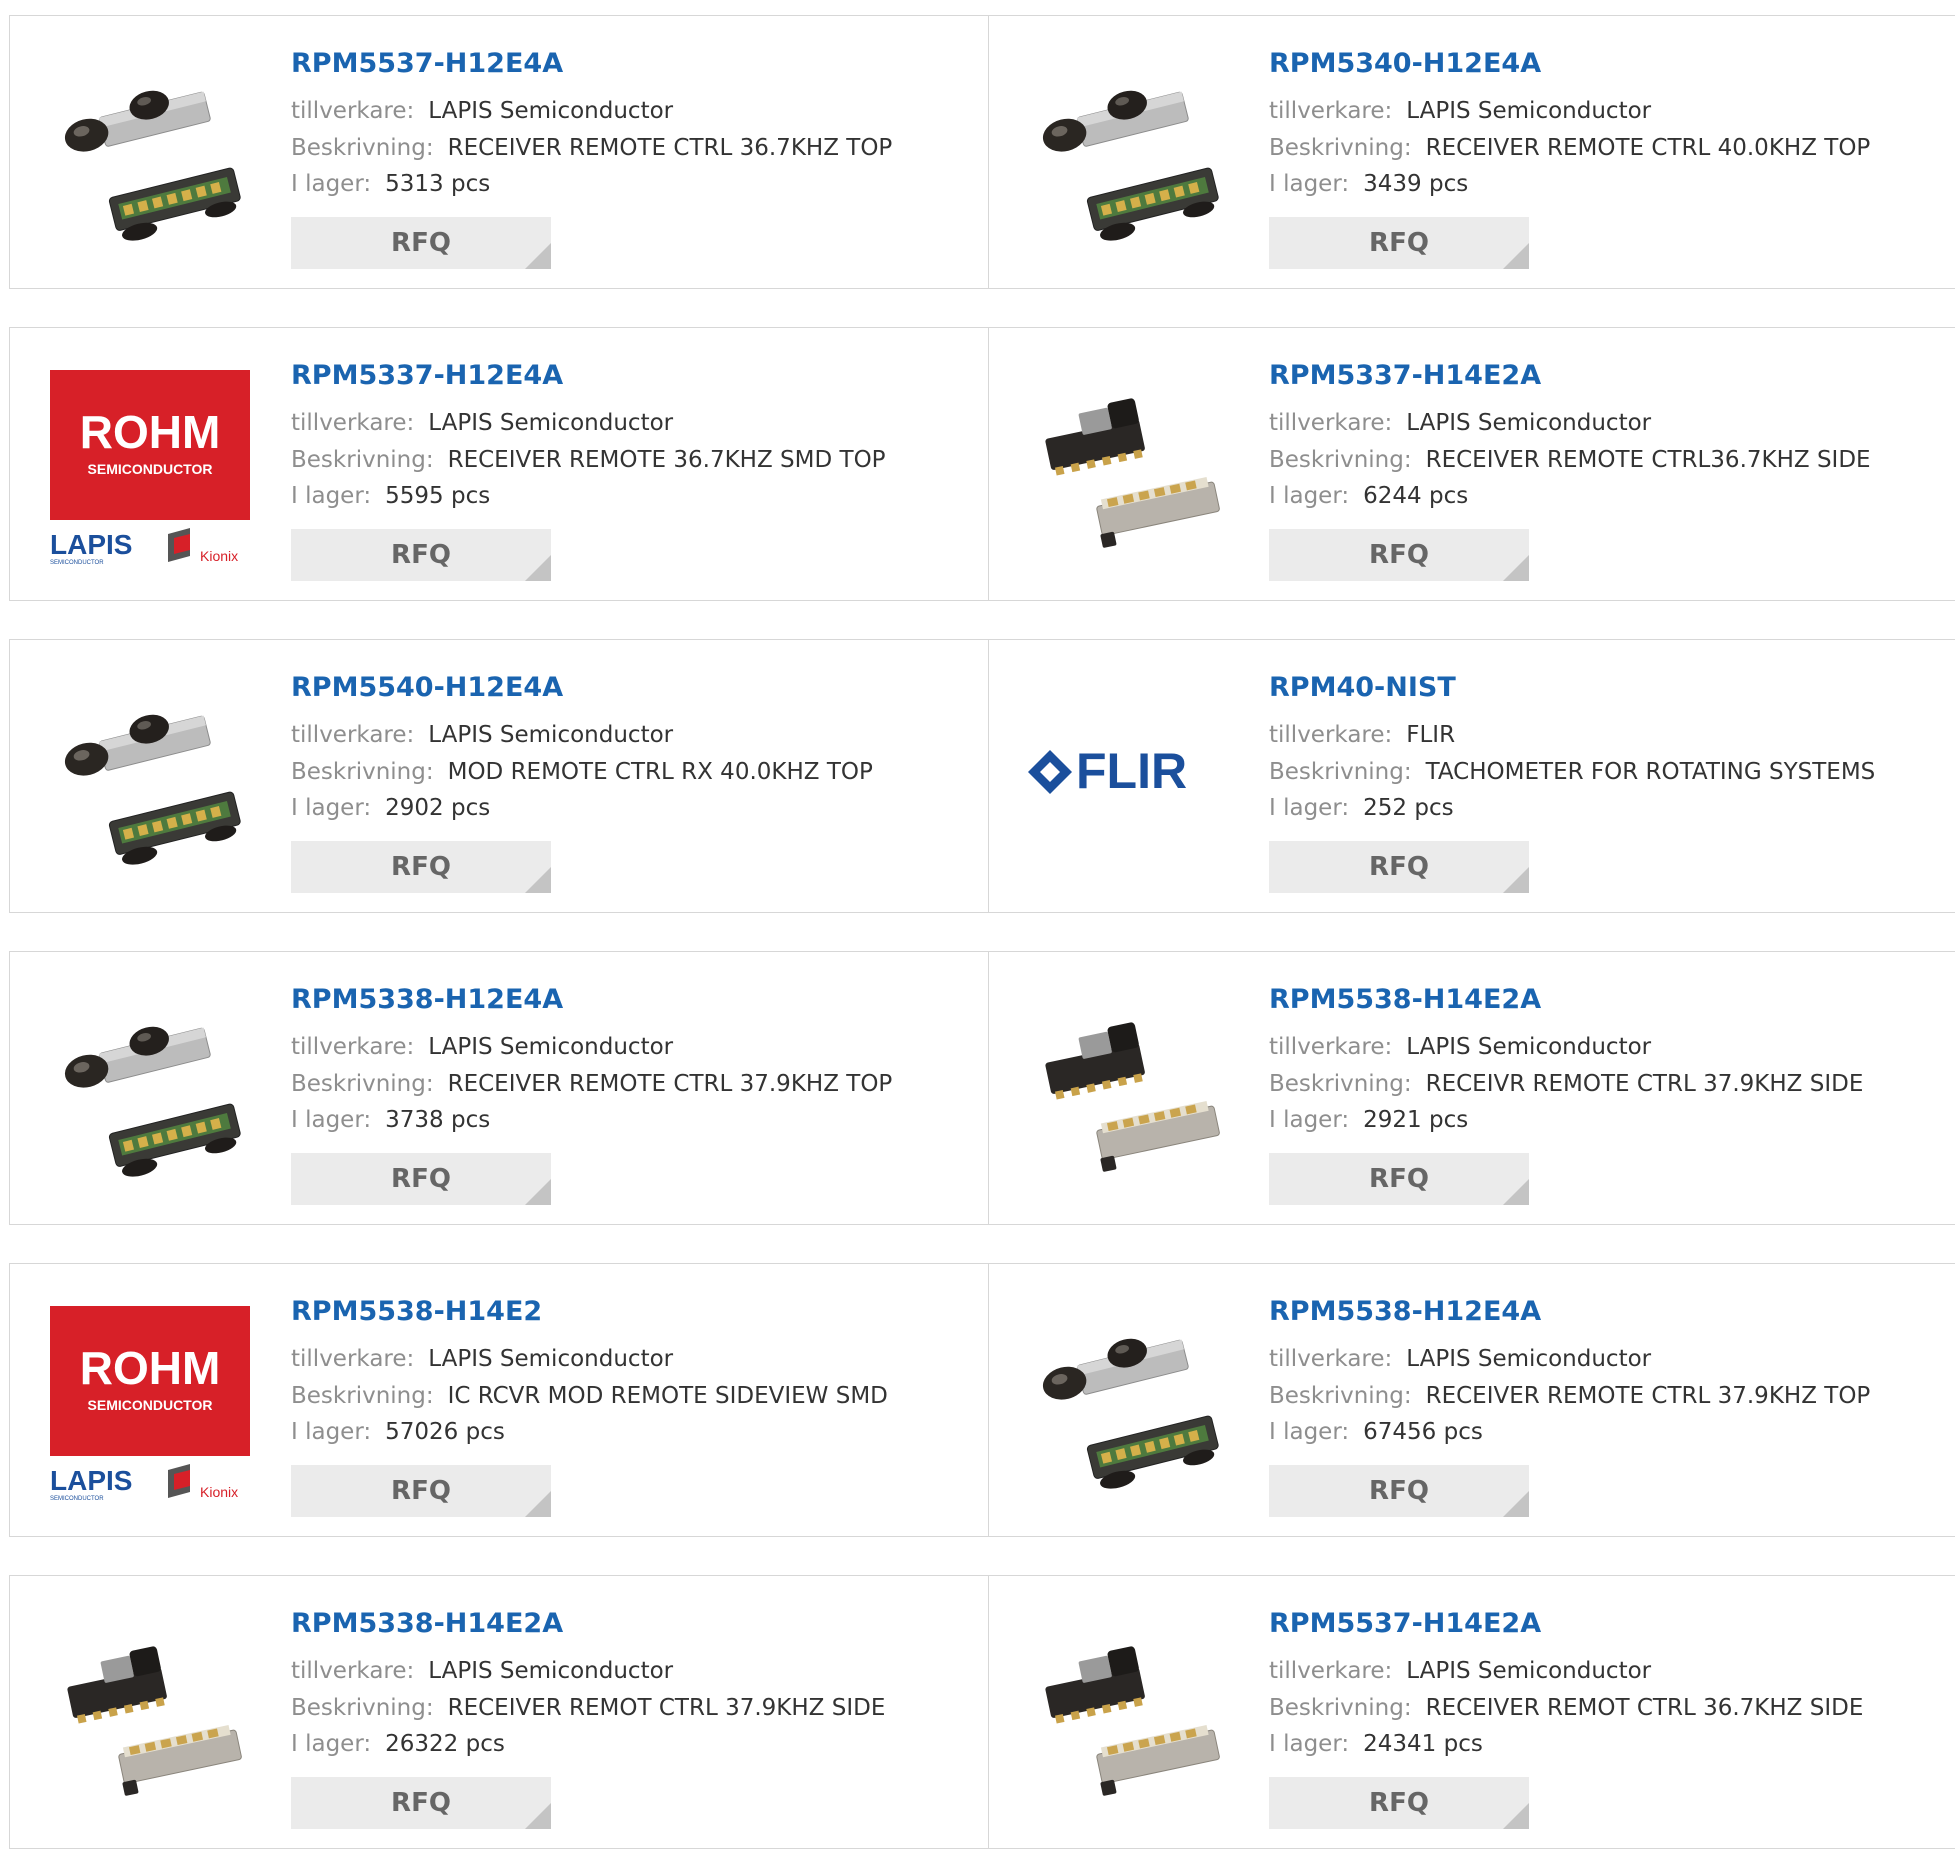  What do you see at coordinates (77, 563) in the screenshot?
I see `svg-text: SEMICONDUCTOR` at bounding box center [77, 563].